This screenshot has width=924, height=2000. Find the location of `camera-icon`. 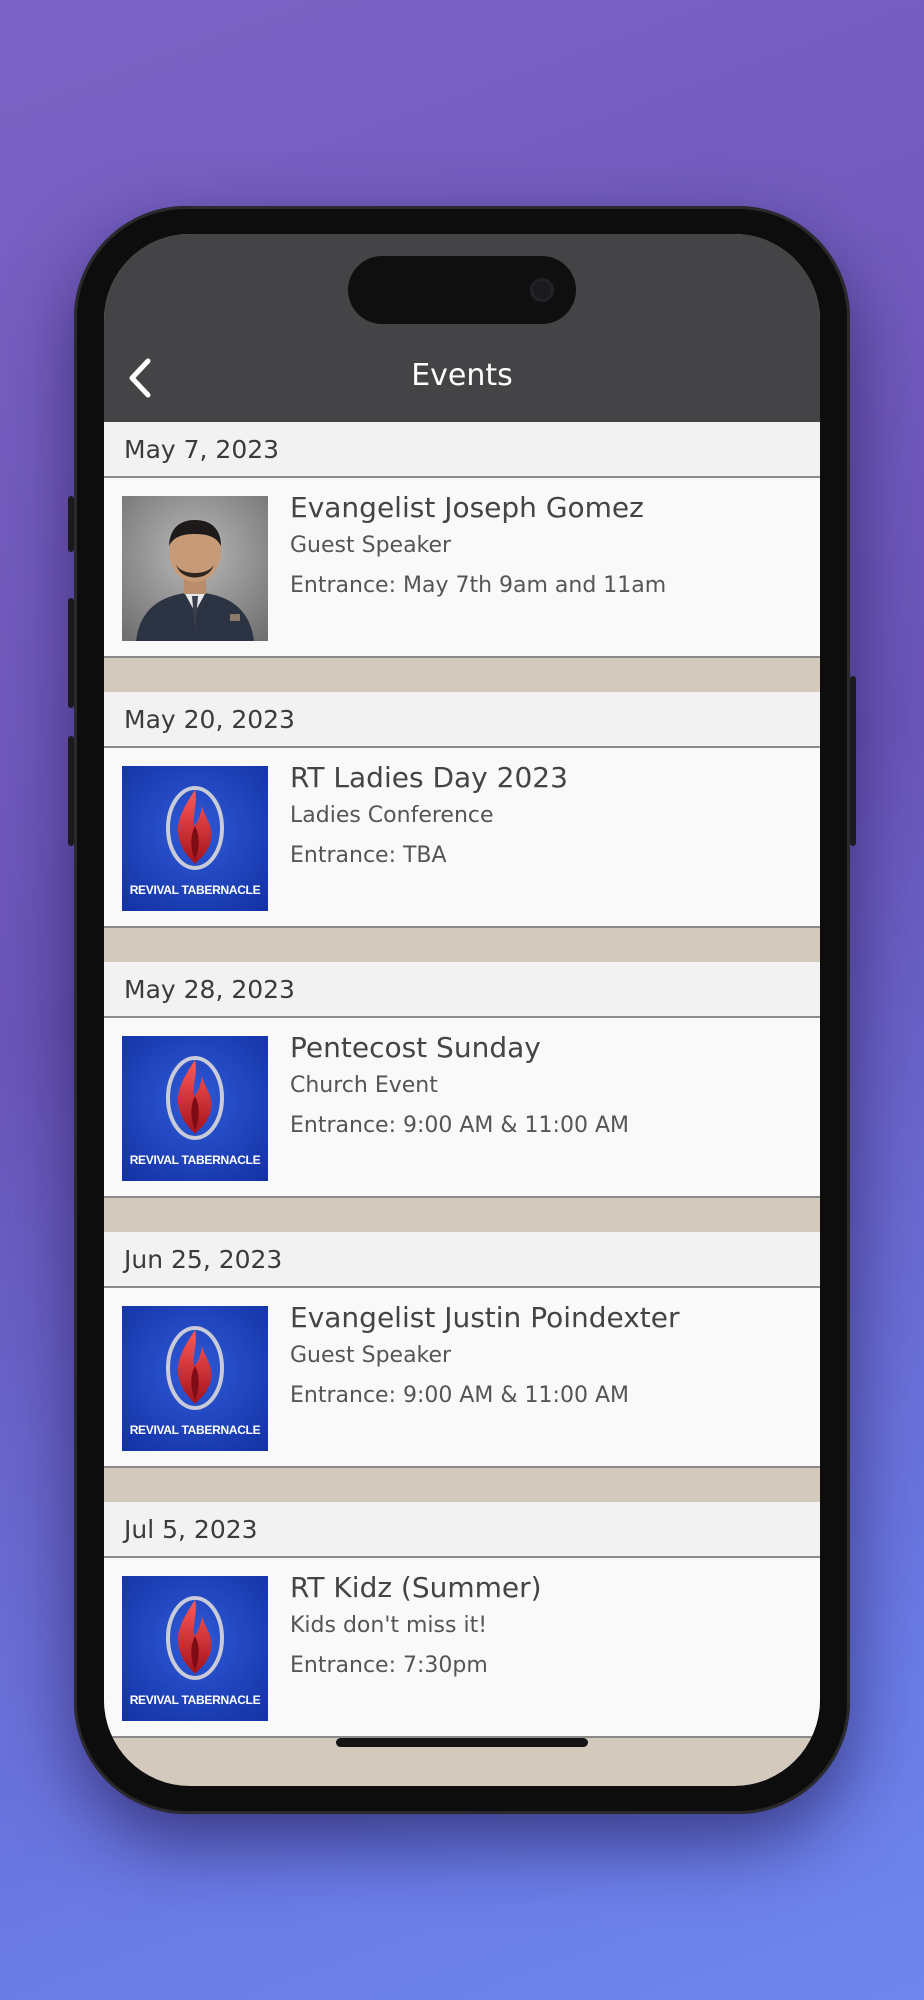

camera-icon is located at coordinates (542, 290).